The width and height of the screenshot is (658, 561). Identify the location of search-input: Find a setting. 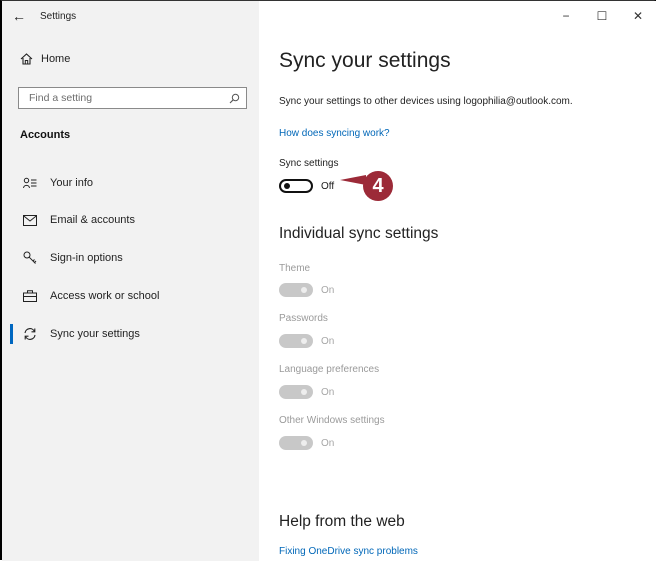
(132, 98).